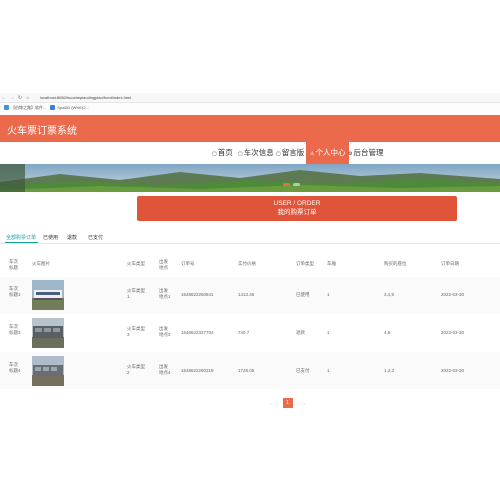 This screenshot has height=500, width=500. Describe the element at coordinates (136, 263) in the screenshot. I see `th-type: 火车类型` at that location.